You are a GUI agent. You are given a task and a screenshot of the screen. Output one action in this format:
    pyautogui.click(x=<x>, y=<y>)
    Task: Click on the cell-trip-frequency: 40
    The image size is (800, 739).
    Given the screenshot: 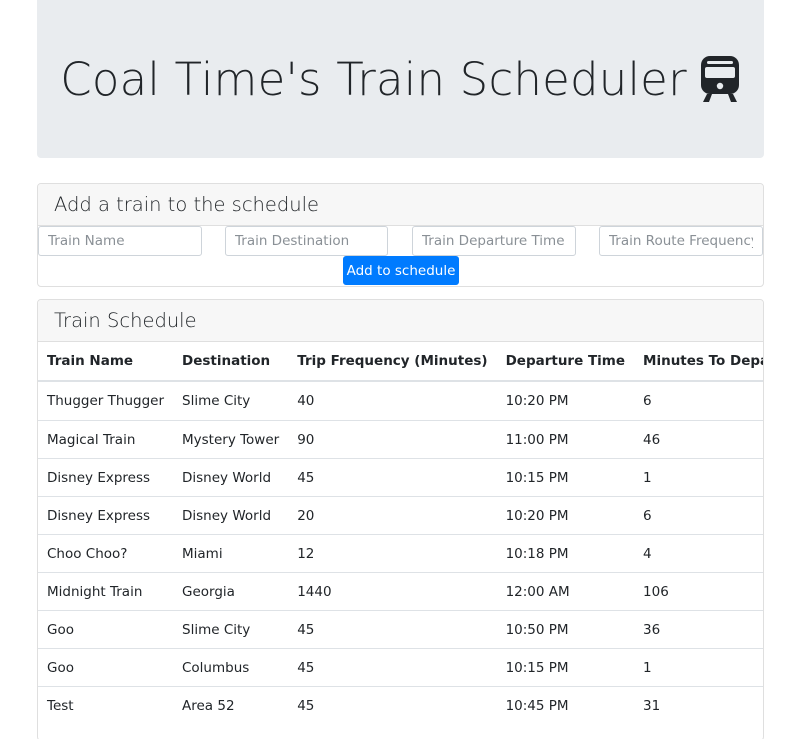 What is the action you would take?
    pyautogui.click(x=306, y=401)
    